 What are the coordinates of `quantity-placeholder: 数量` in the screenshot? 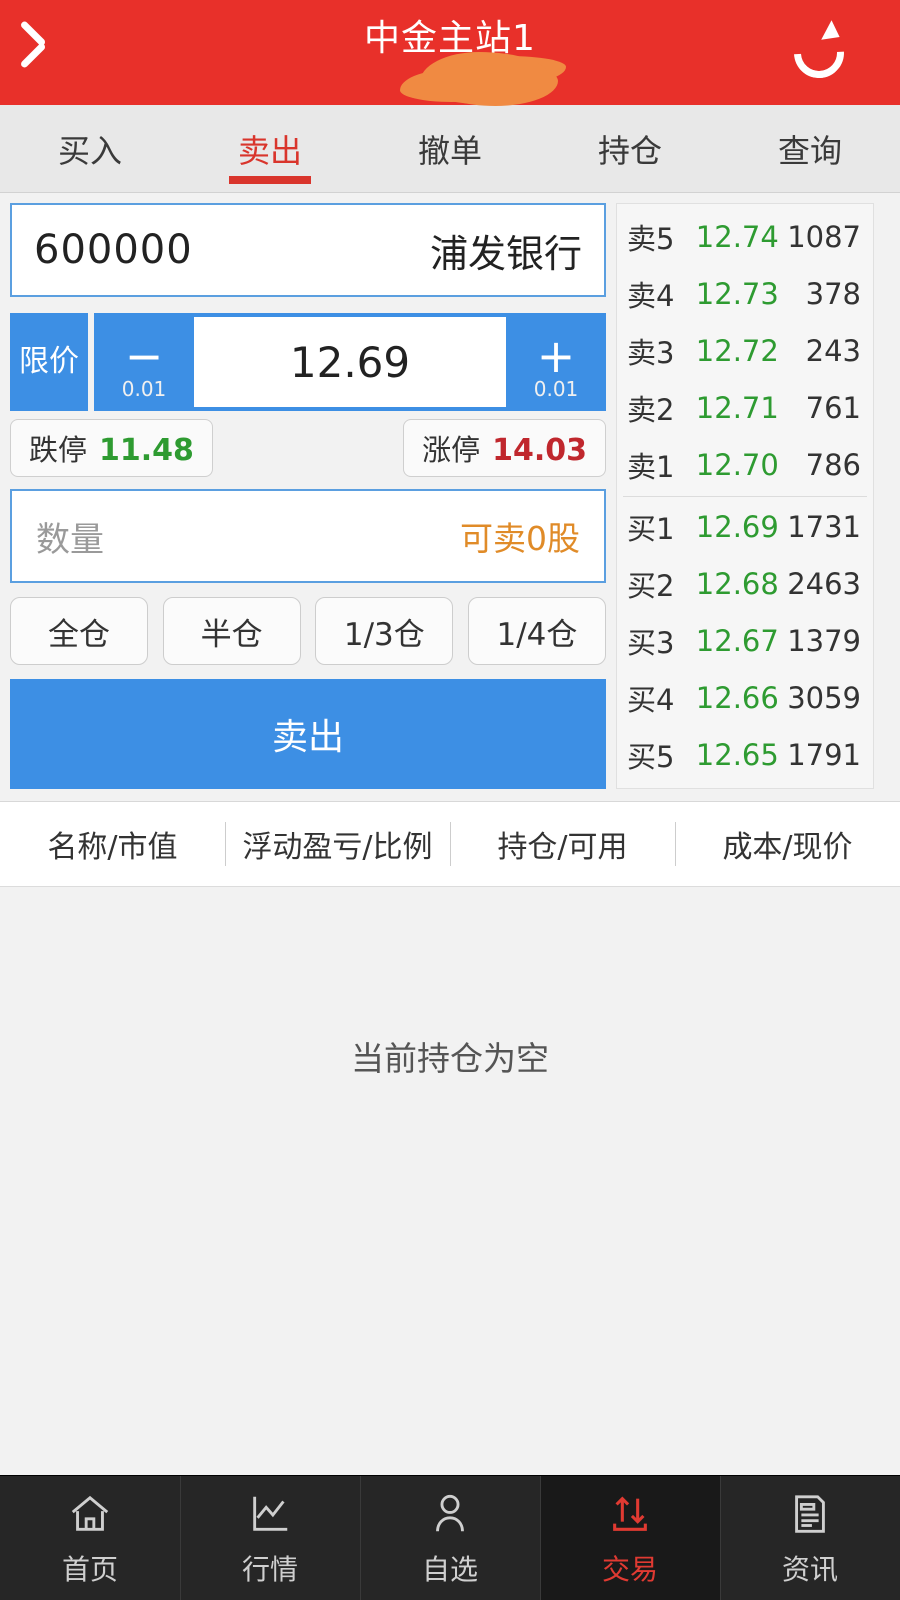 It's located at (70, 539).